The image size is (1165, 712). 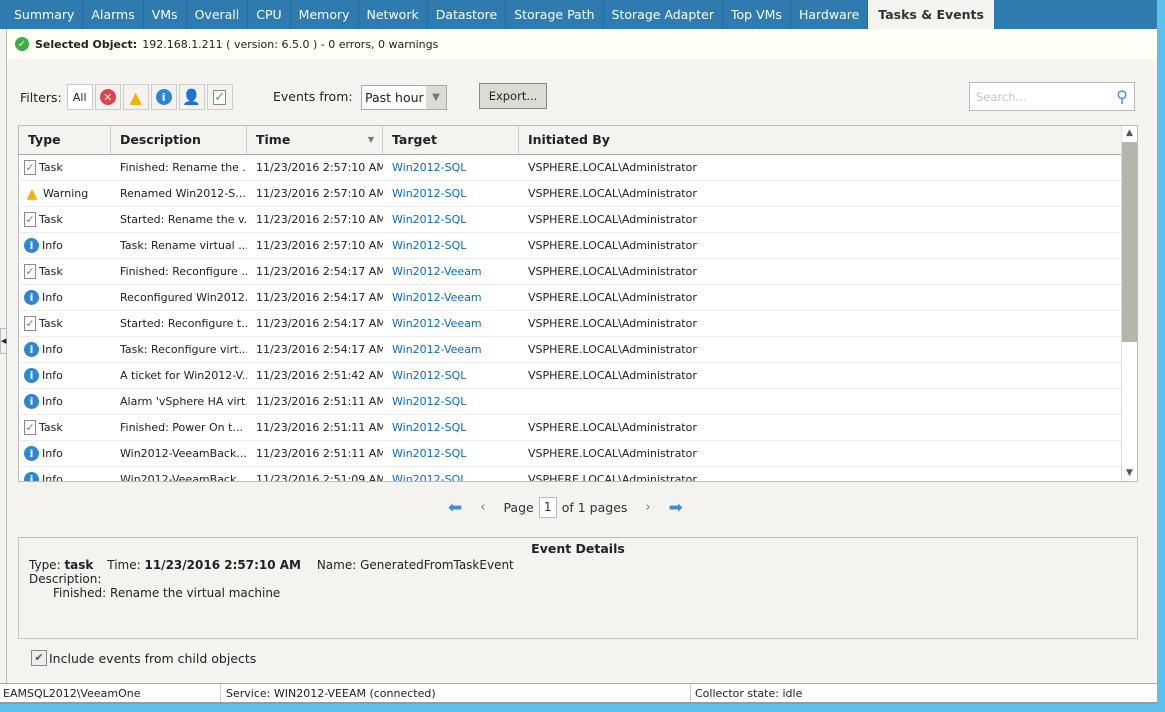 What do you see at coordinates (313, 96) in the screenshot?
I see `events-from-label: Events from:` at bounding box center [313, 96].